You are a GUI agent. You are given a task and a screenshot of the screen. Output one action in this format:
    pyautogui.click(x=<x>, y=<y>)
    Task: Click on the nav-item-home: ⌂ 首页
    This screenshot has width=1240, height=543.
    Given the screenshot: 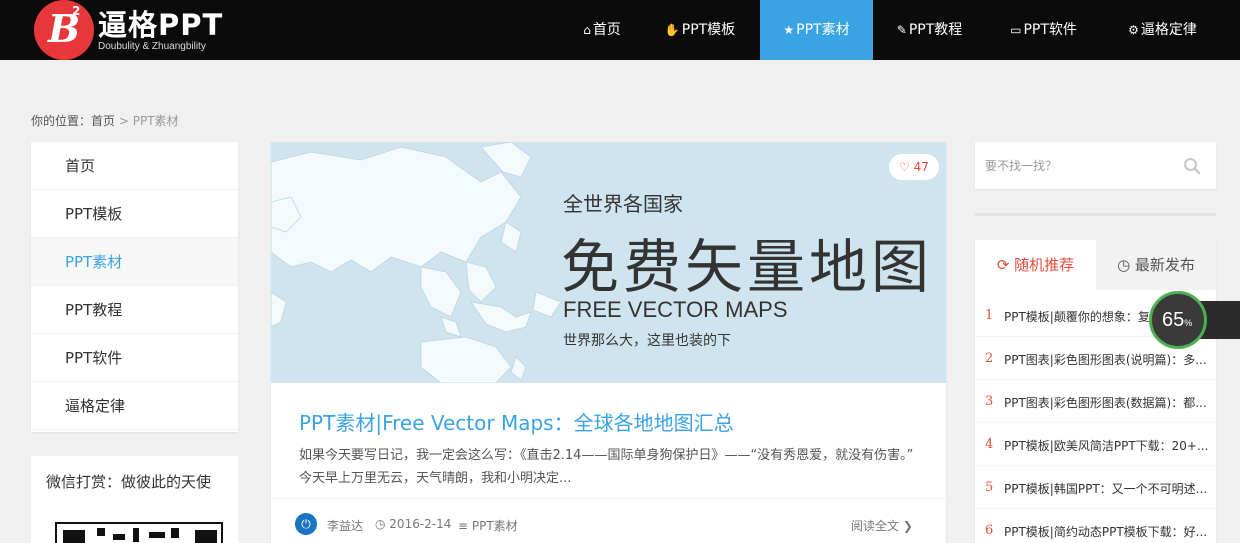 What is the action you would take?
    pyautogui.click(x=602, y=30)
    